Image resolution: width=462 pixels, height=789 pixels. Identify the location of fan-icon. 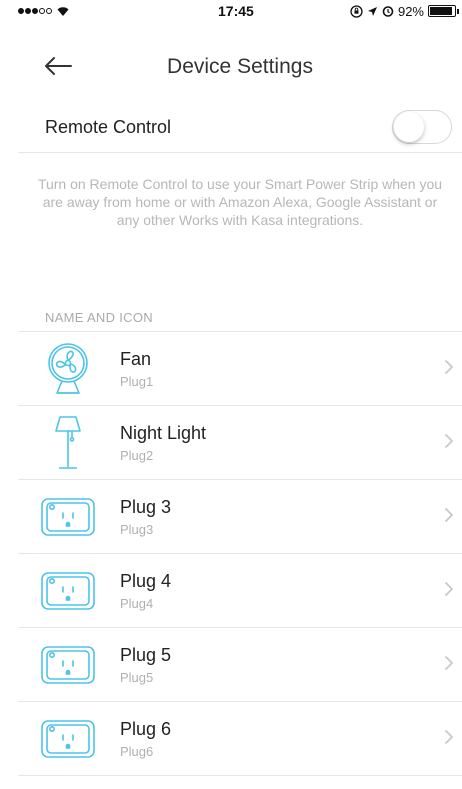
(68, 369).